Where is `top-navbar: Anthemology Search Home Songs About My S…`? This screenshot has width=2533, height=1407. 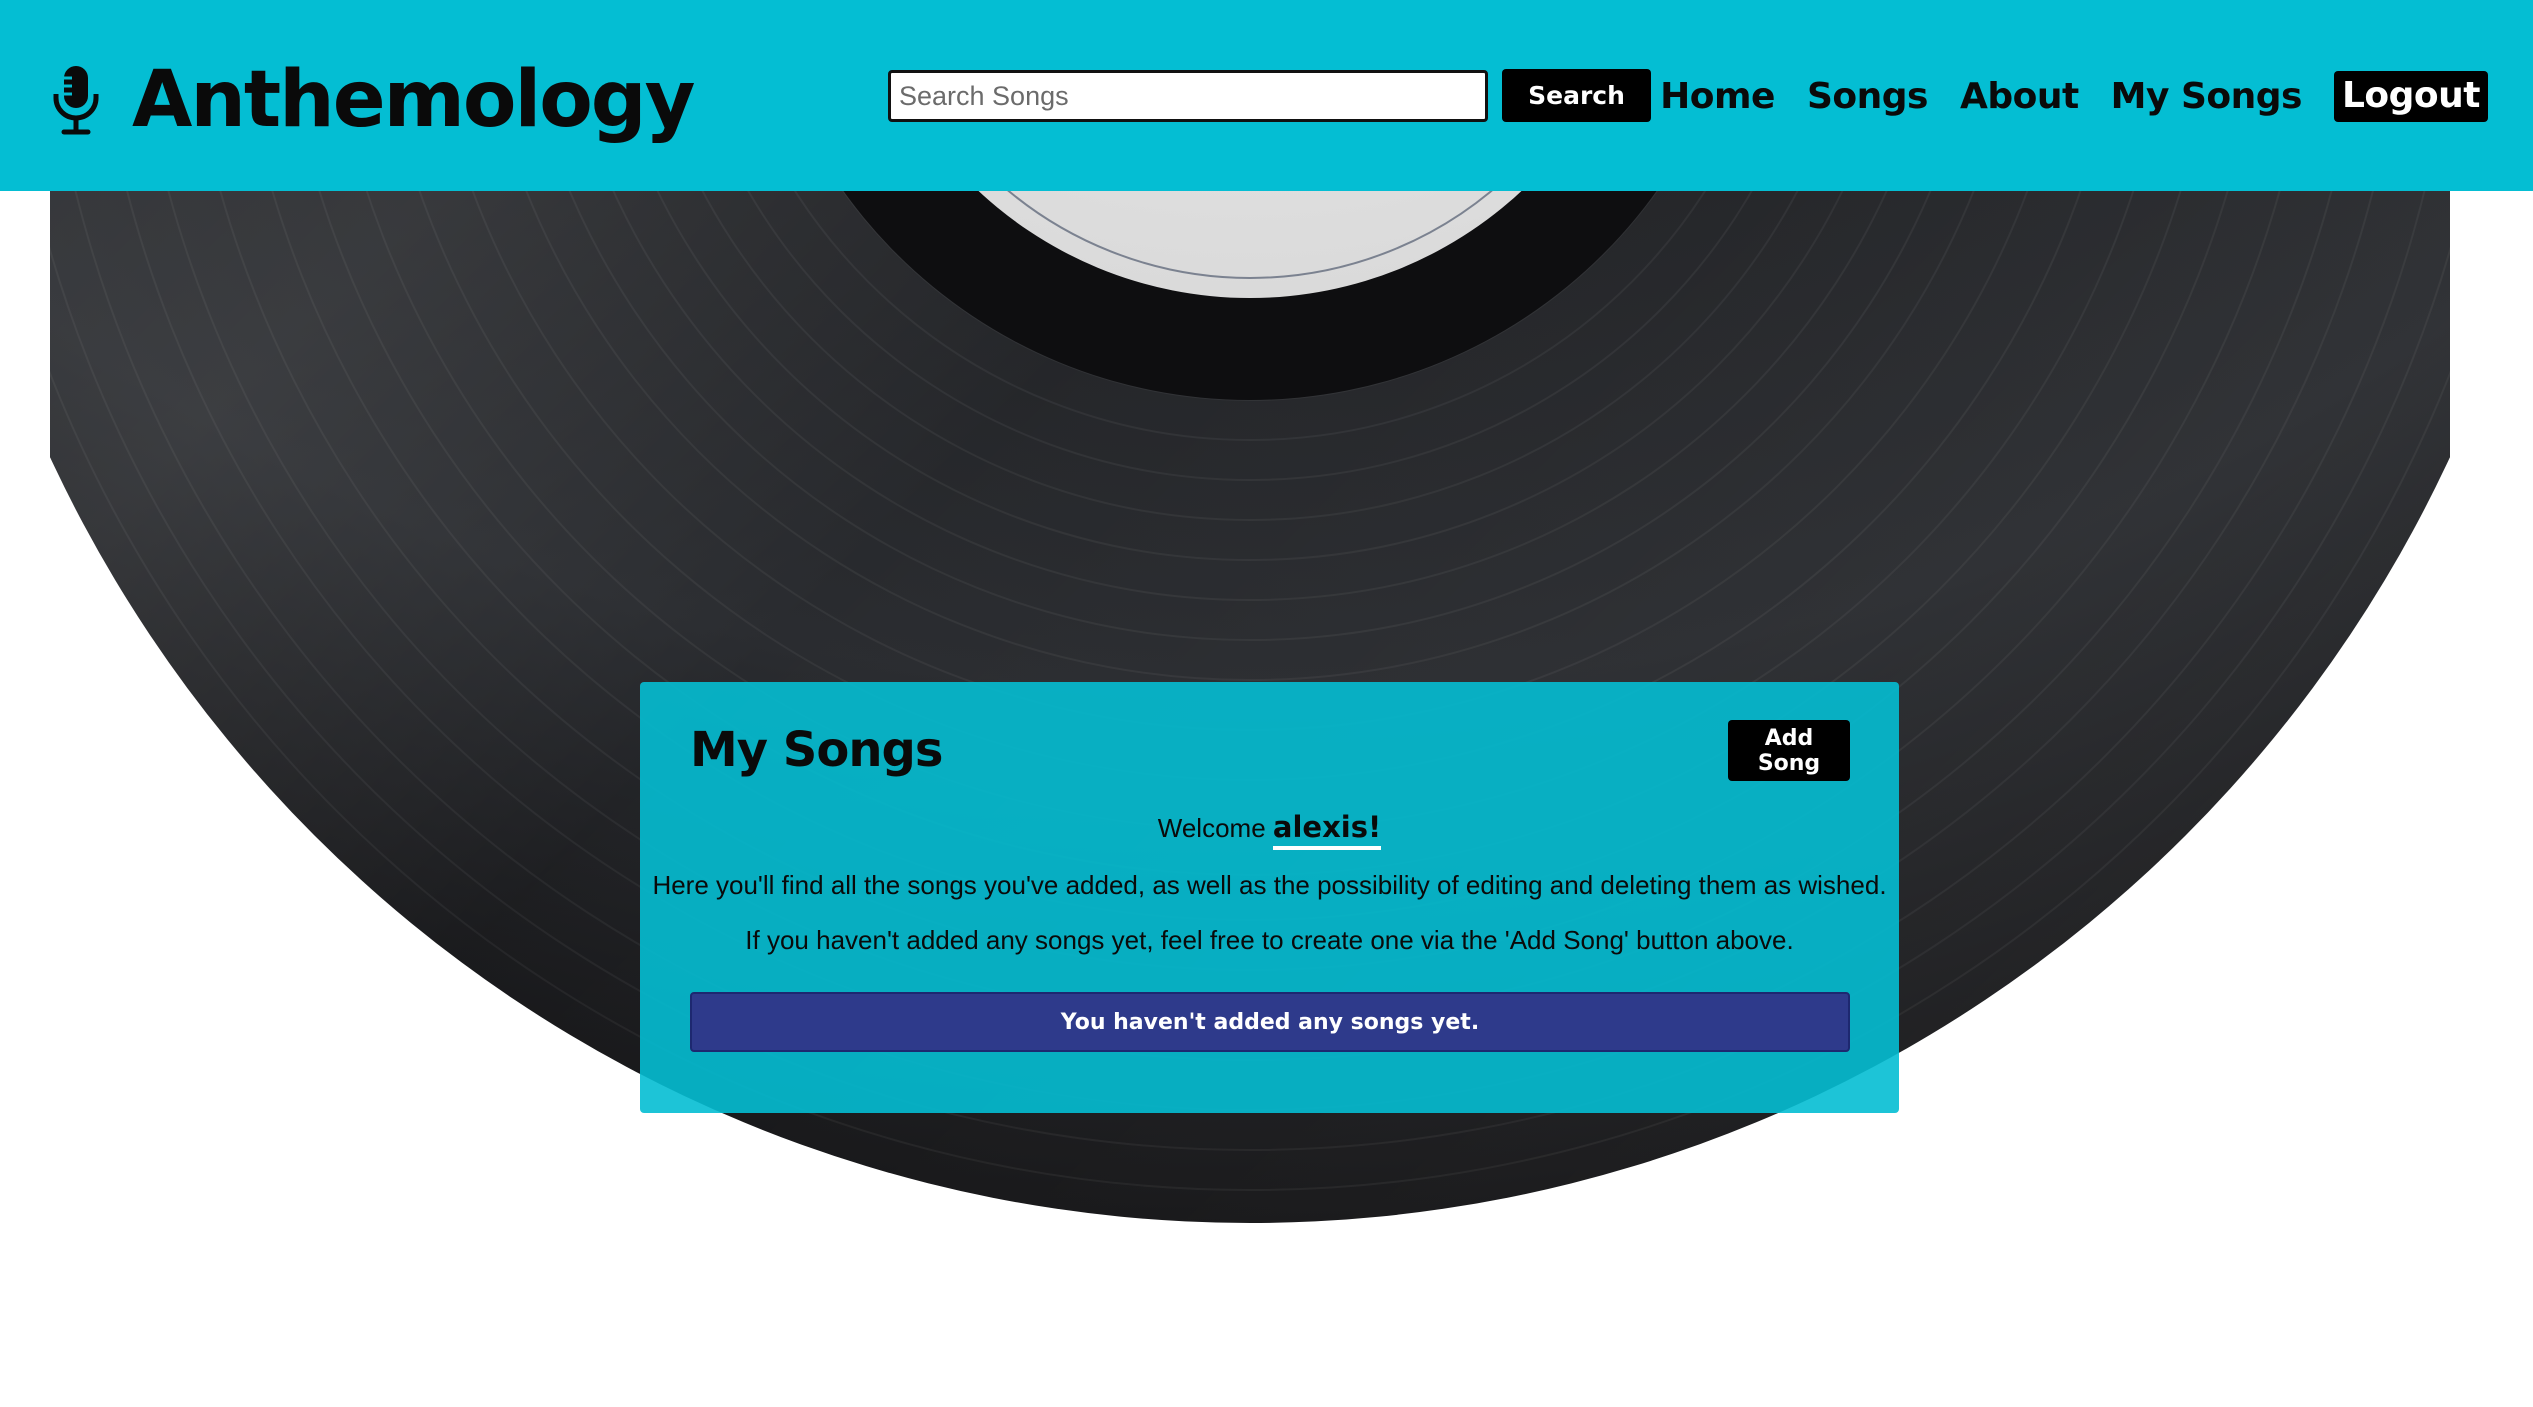
top-navbar: Anthemology Search Home Songs About My S… is located at coordinates (1266, 95).